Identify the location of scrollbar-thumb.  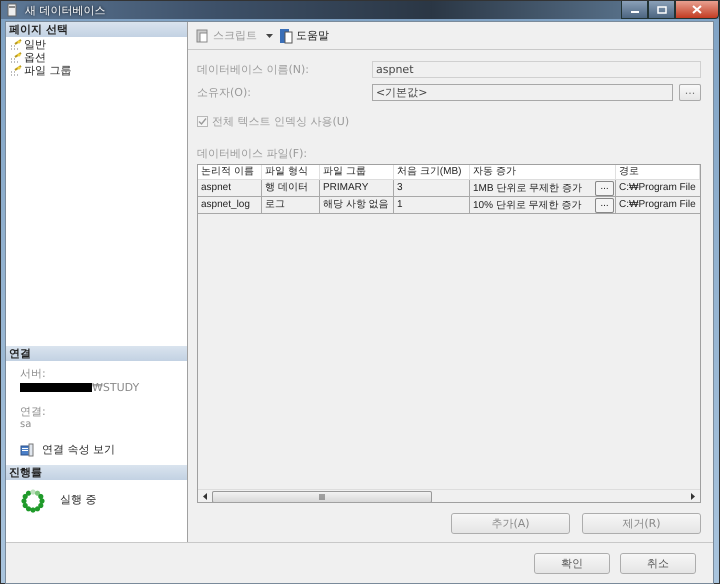
(322, 496).